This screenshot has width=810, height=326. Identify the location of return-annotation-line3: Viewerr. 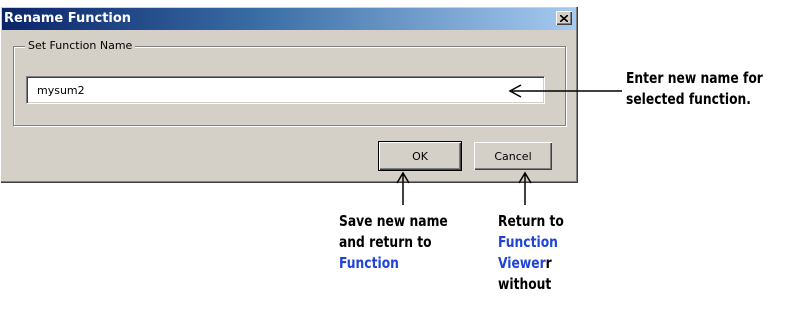
(531, 263).